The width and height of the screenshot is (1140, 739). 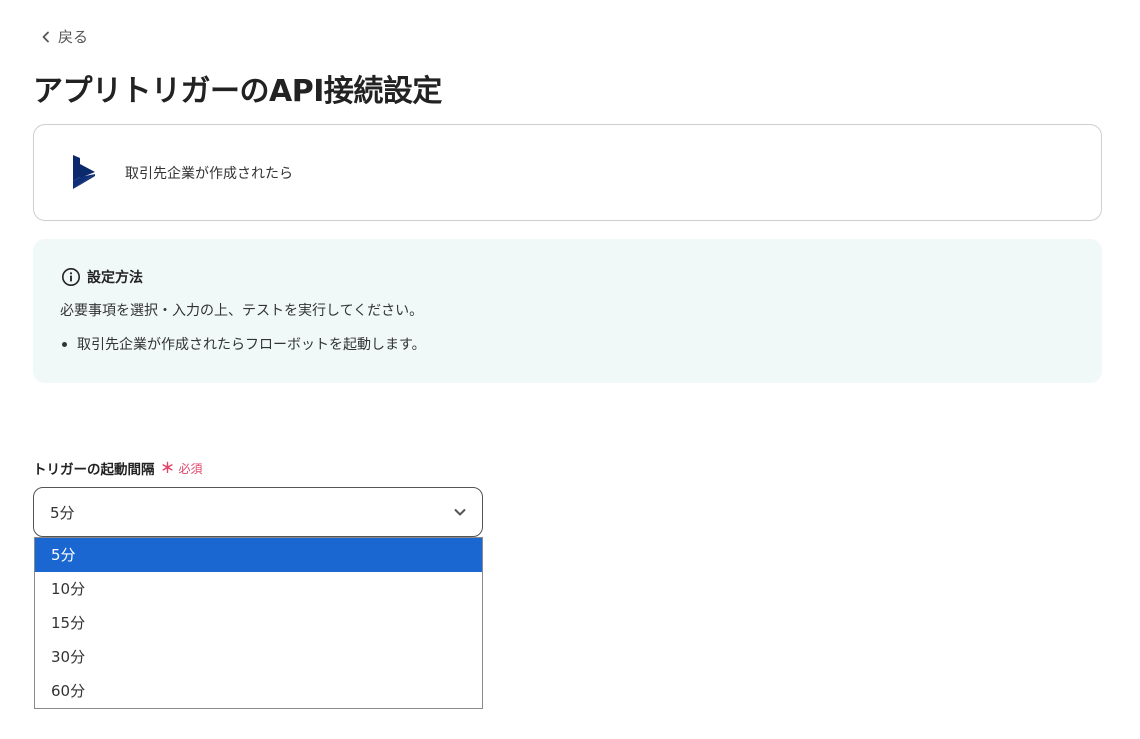 I want to click on back-link: 戻る, so click(x=64, y=36).